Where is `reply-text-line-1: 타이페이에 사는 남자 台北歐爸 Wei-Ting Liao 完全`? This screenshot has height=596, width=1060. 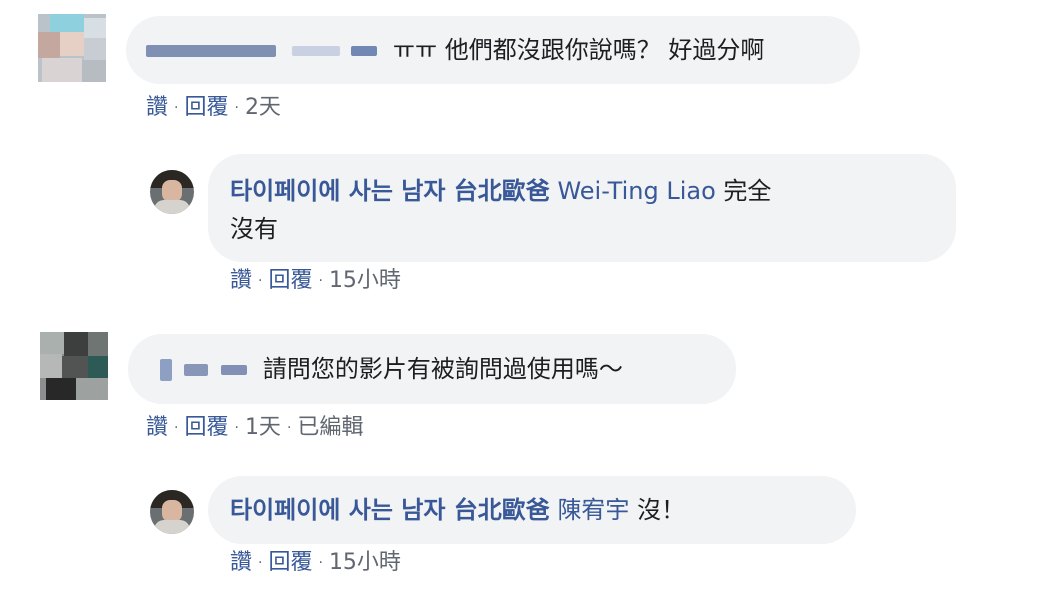
reply-text-line-1: 타이페이에 사는 남자 台北歐爸 Wei-Ting Liao 完全 is located at coordinates (500, 191).